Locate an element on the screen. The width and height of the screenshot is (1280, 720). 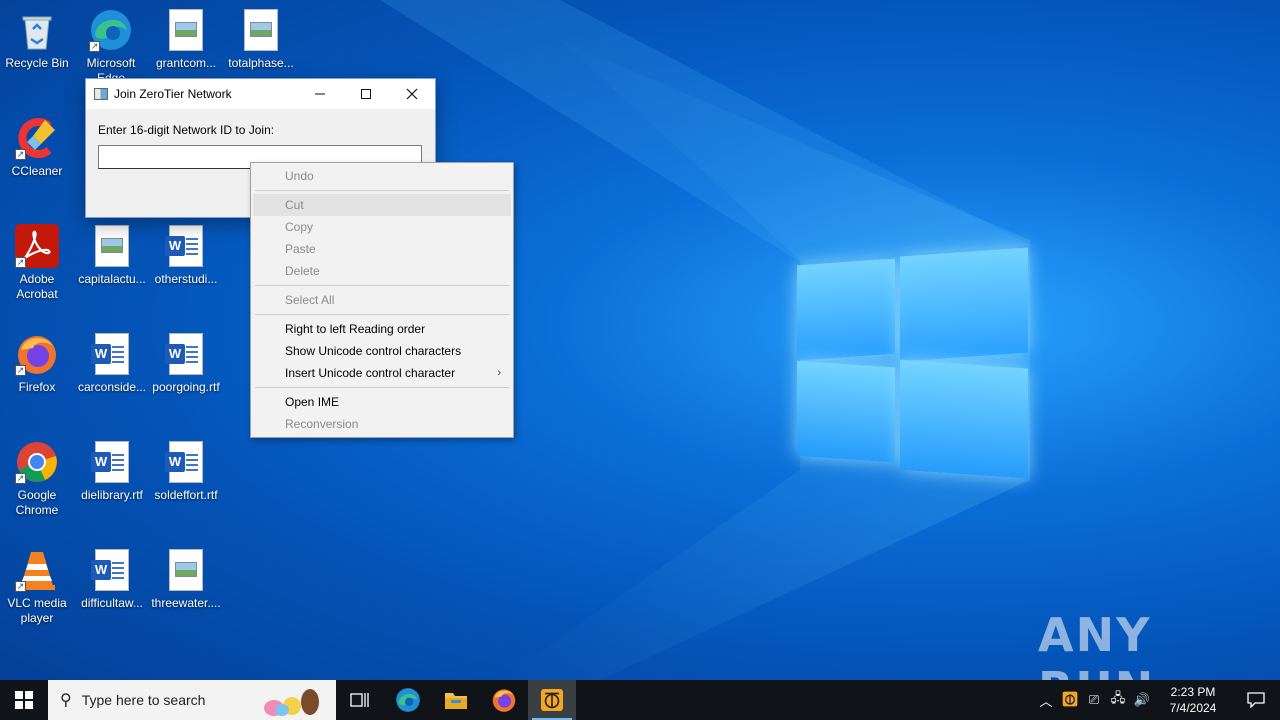
zerotier-icon is located at coordinates (552, 700).